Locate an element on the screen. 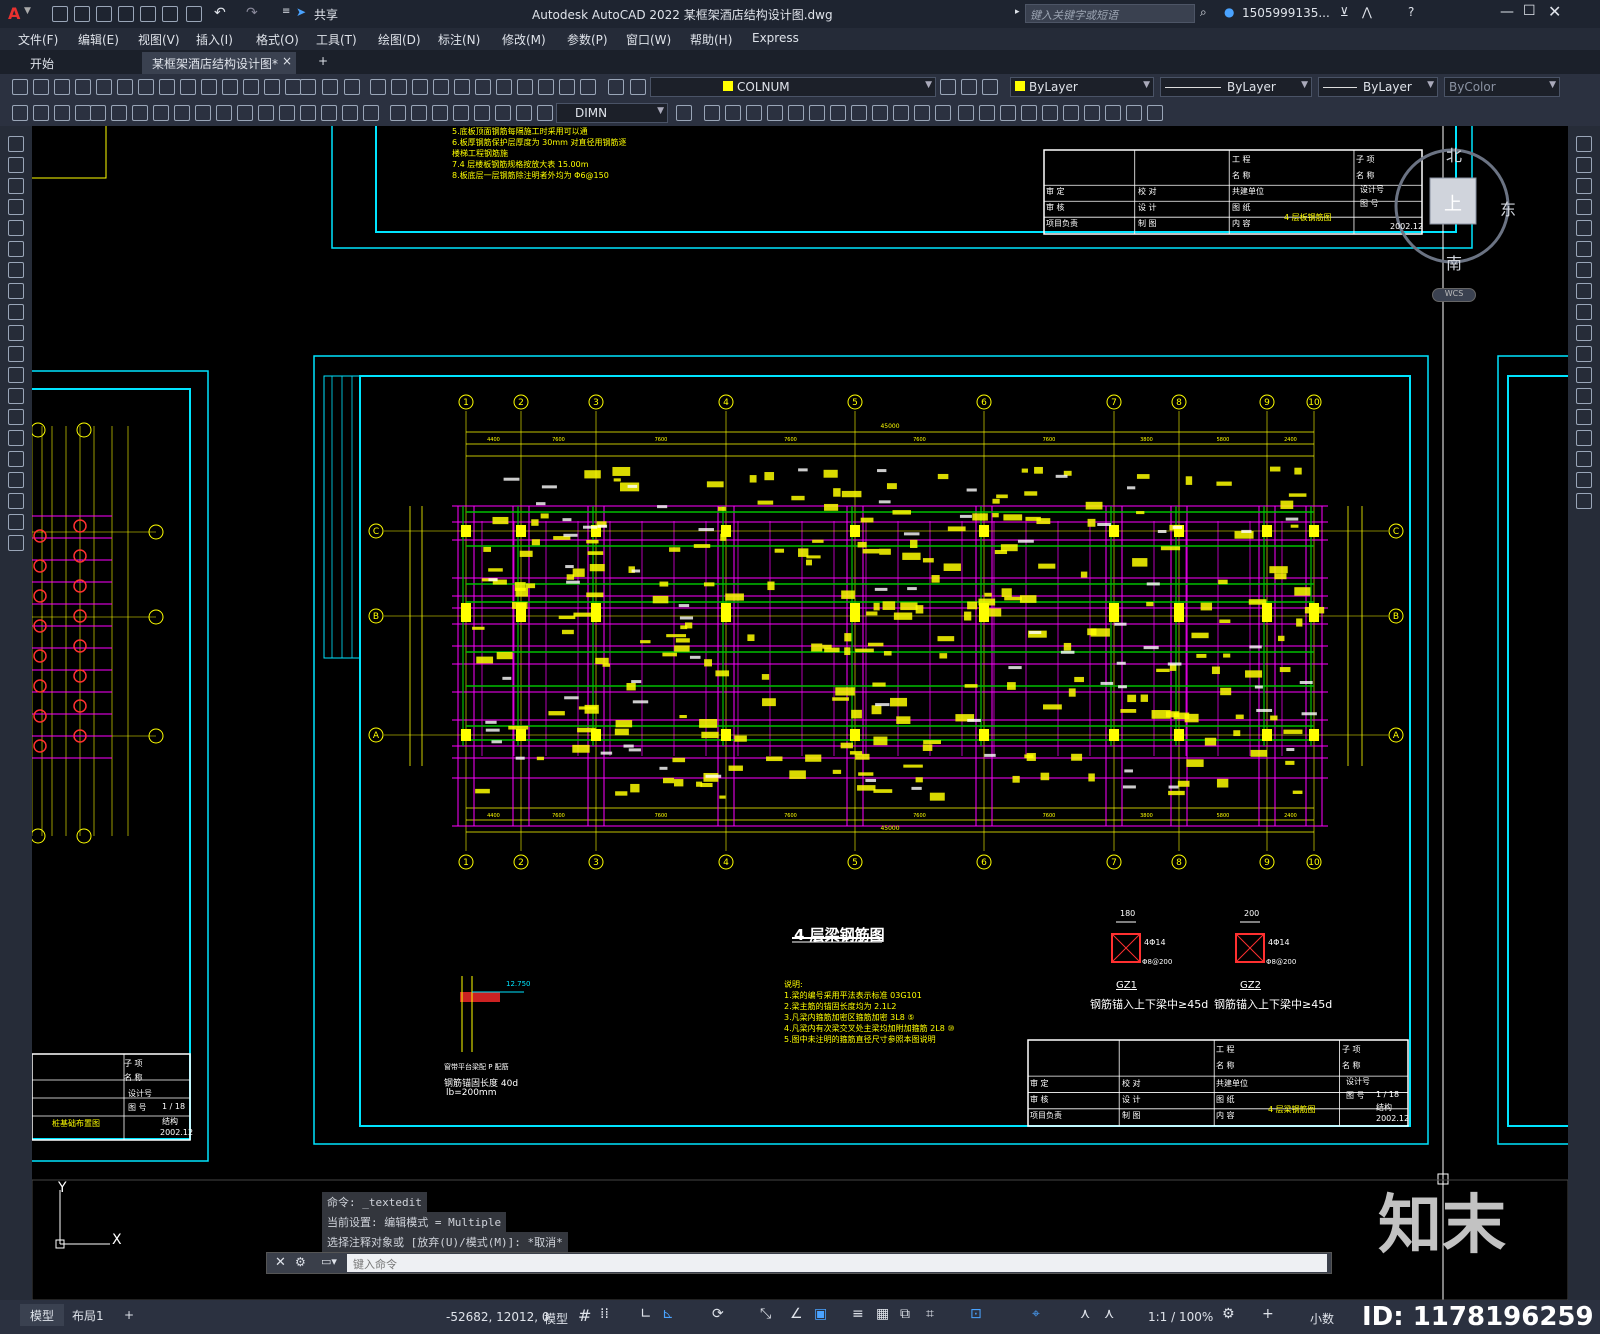  layer-dropdown: COLNUM ▼ is located at coordinates (793, 87).